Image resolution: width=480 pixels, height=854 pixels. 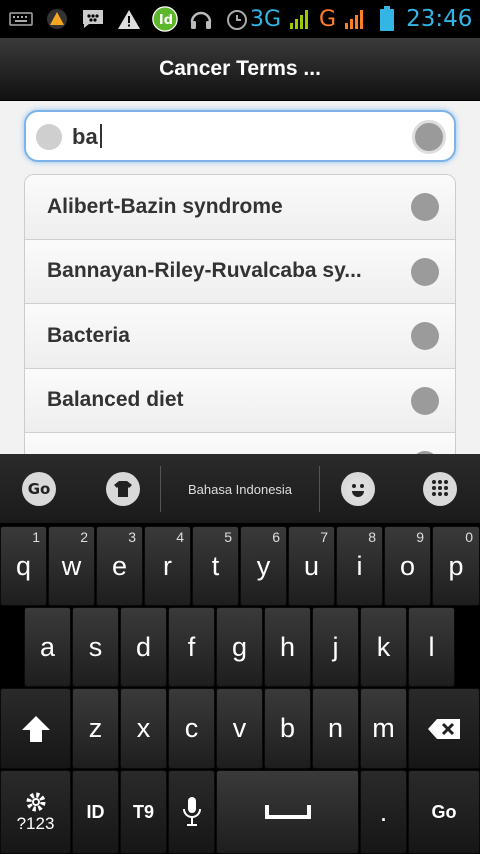 What do you see at coordinates (143, 728) in the screenshot?
I see `key-x: x` at bounding box center [143, 728].